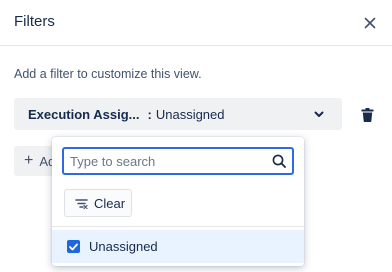 This screenshot has width=392, height=272. I want to click on option-unassigned: Unassigned, so click(178, 246).